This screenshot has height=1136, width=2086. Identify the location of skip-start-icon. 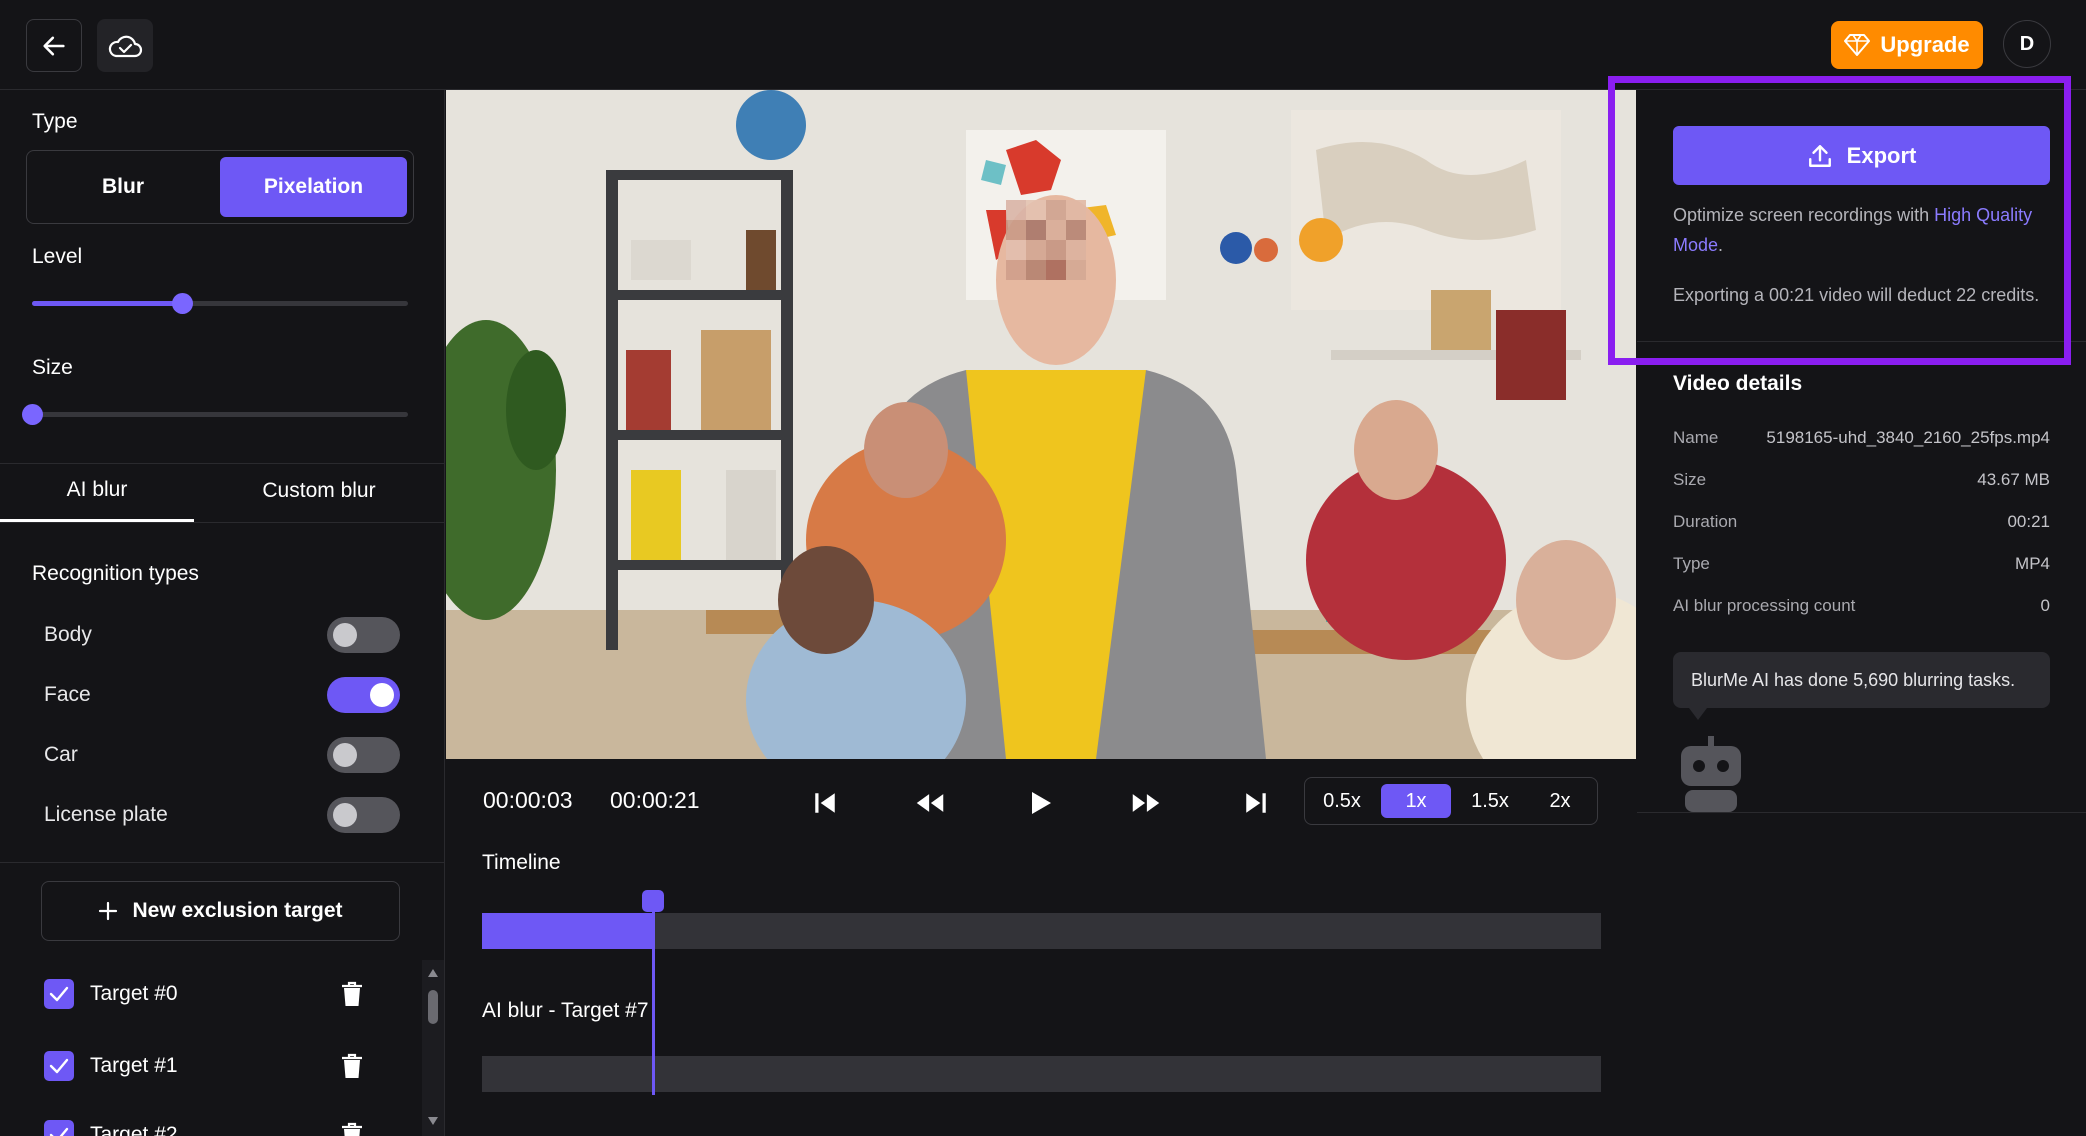
(825, 803).